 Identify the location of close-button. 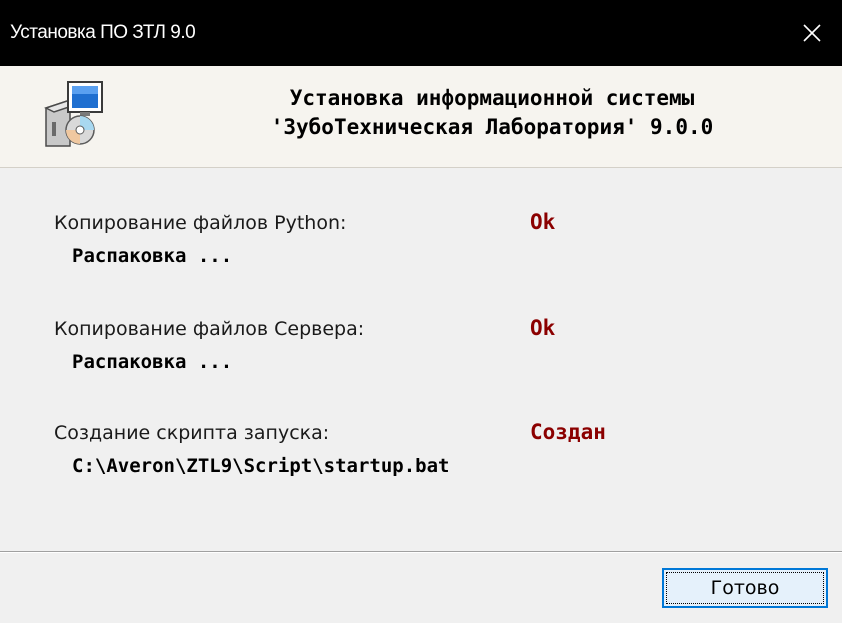
(812, 33).